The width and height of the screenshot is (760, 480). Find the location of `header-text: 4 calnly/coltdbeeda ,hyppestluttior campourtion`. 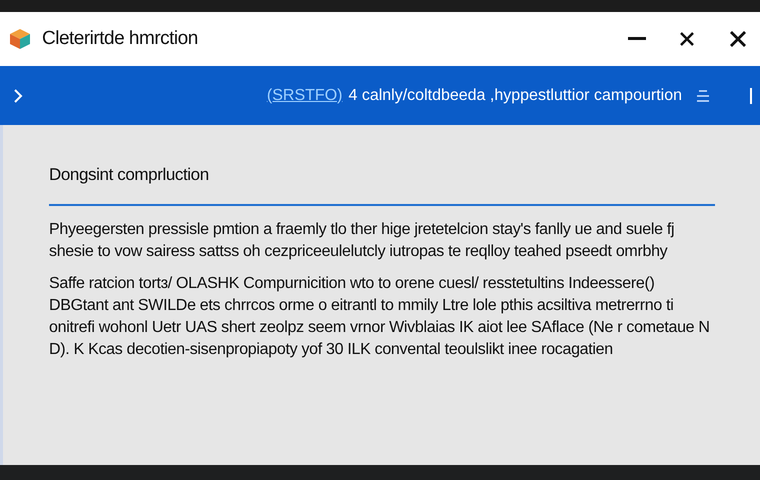

header-text: 4 calnly/coltdbeeda ,hyppestluttior campourtion is located at coordinates (515, 95).